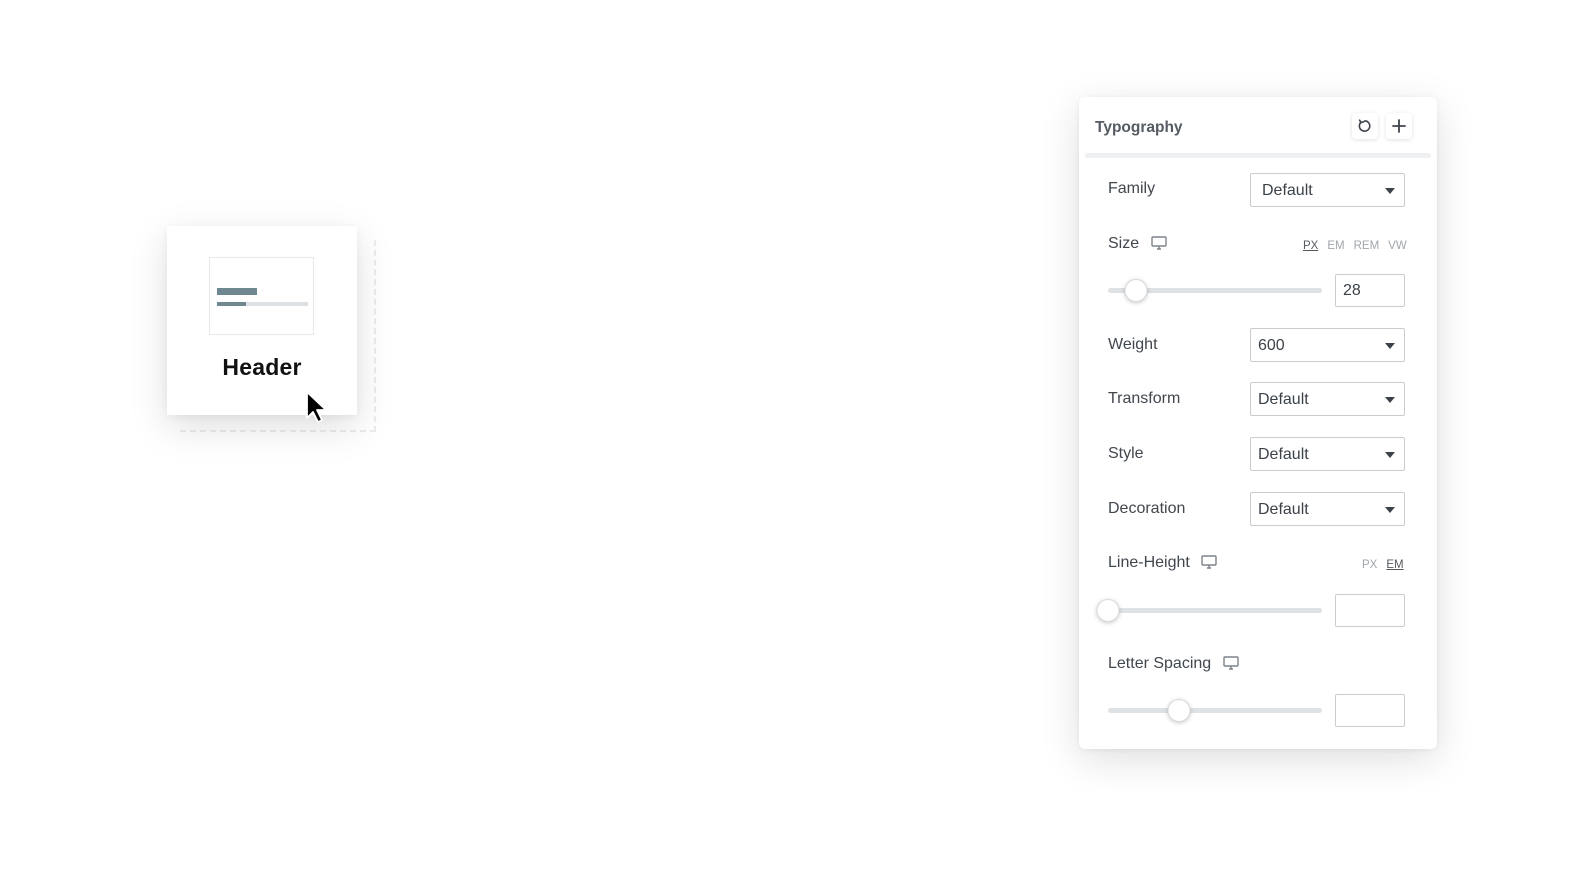 This screenshot has height=880, width=1592. Describe the element at coordinates (262, 304) in the screenshot. I see `preview-progress-bar` at that location.